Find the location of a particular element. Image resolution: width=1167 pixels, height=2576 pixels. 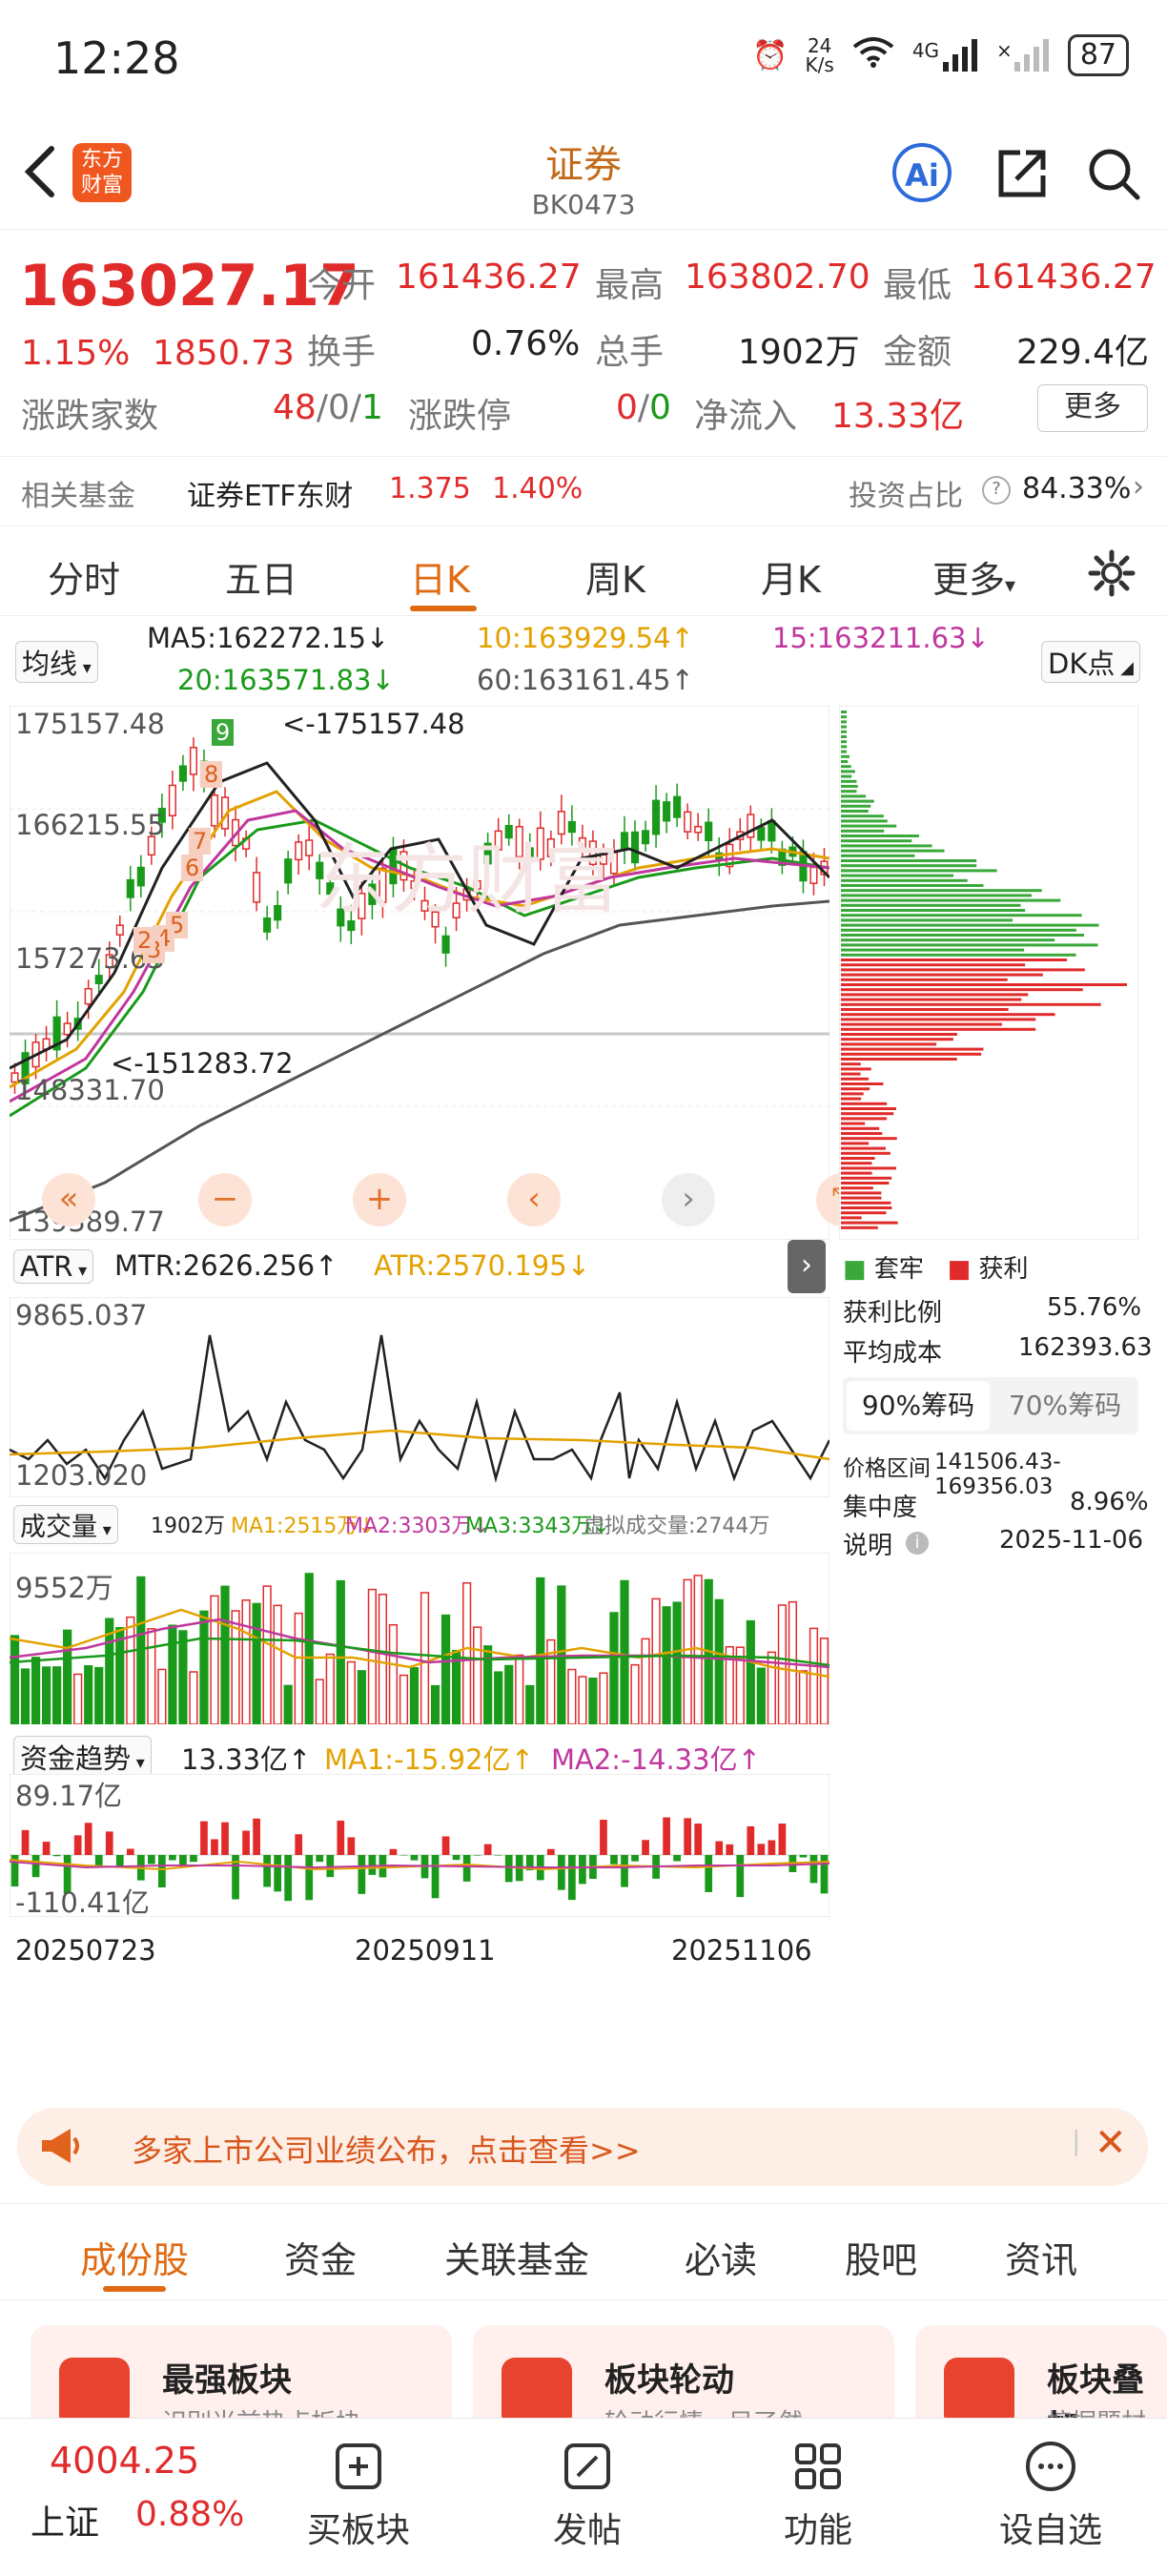

ma20-label: 20:163571.83↓ is located at coordinates (286, 680).